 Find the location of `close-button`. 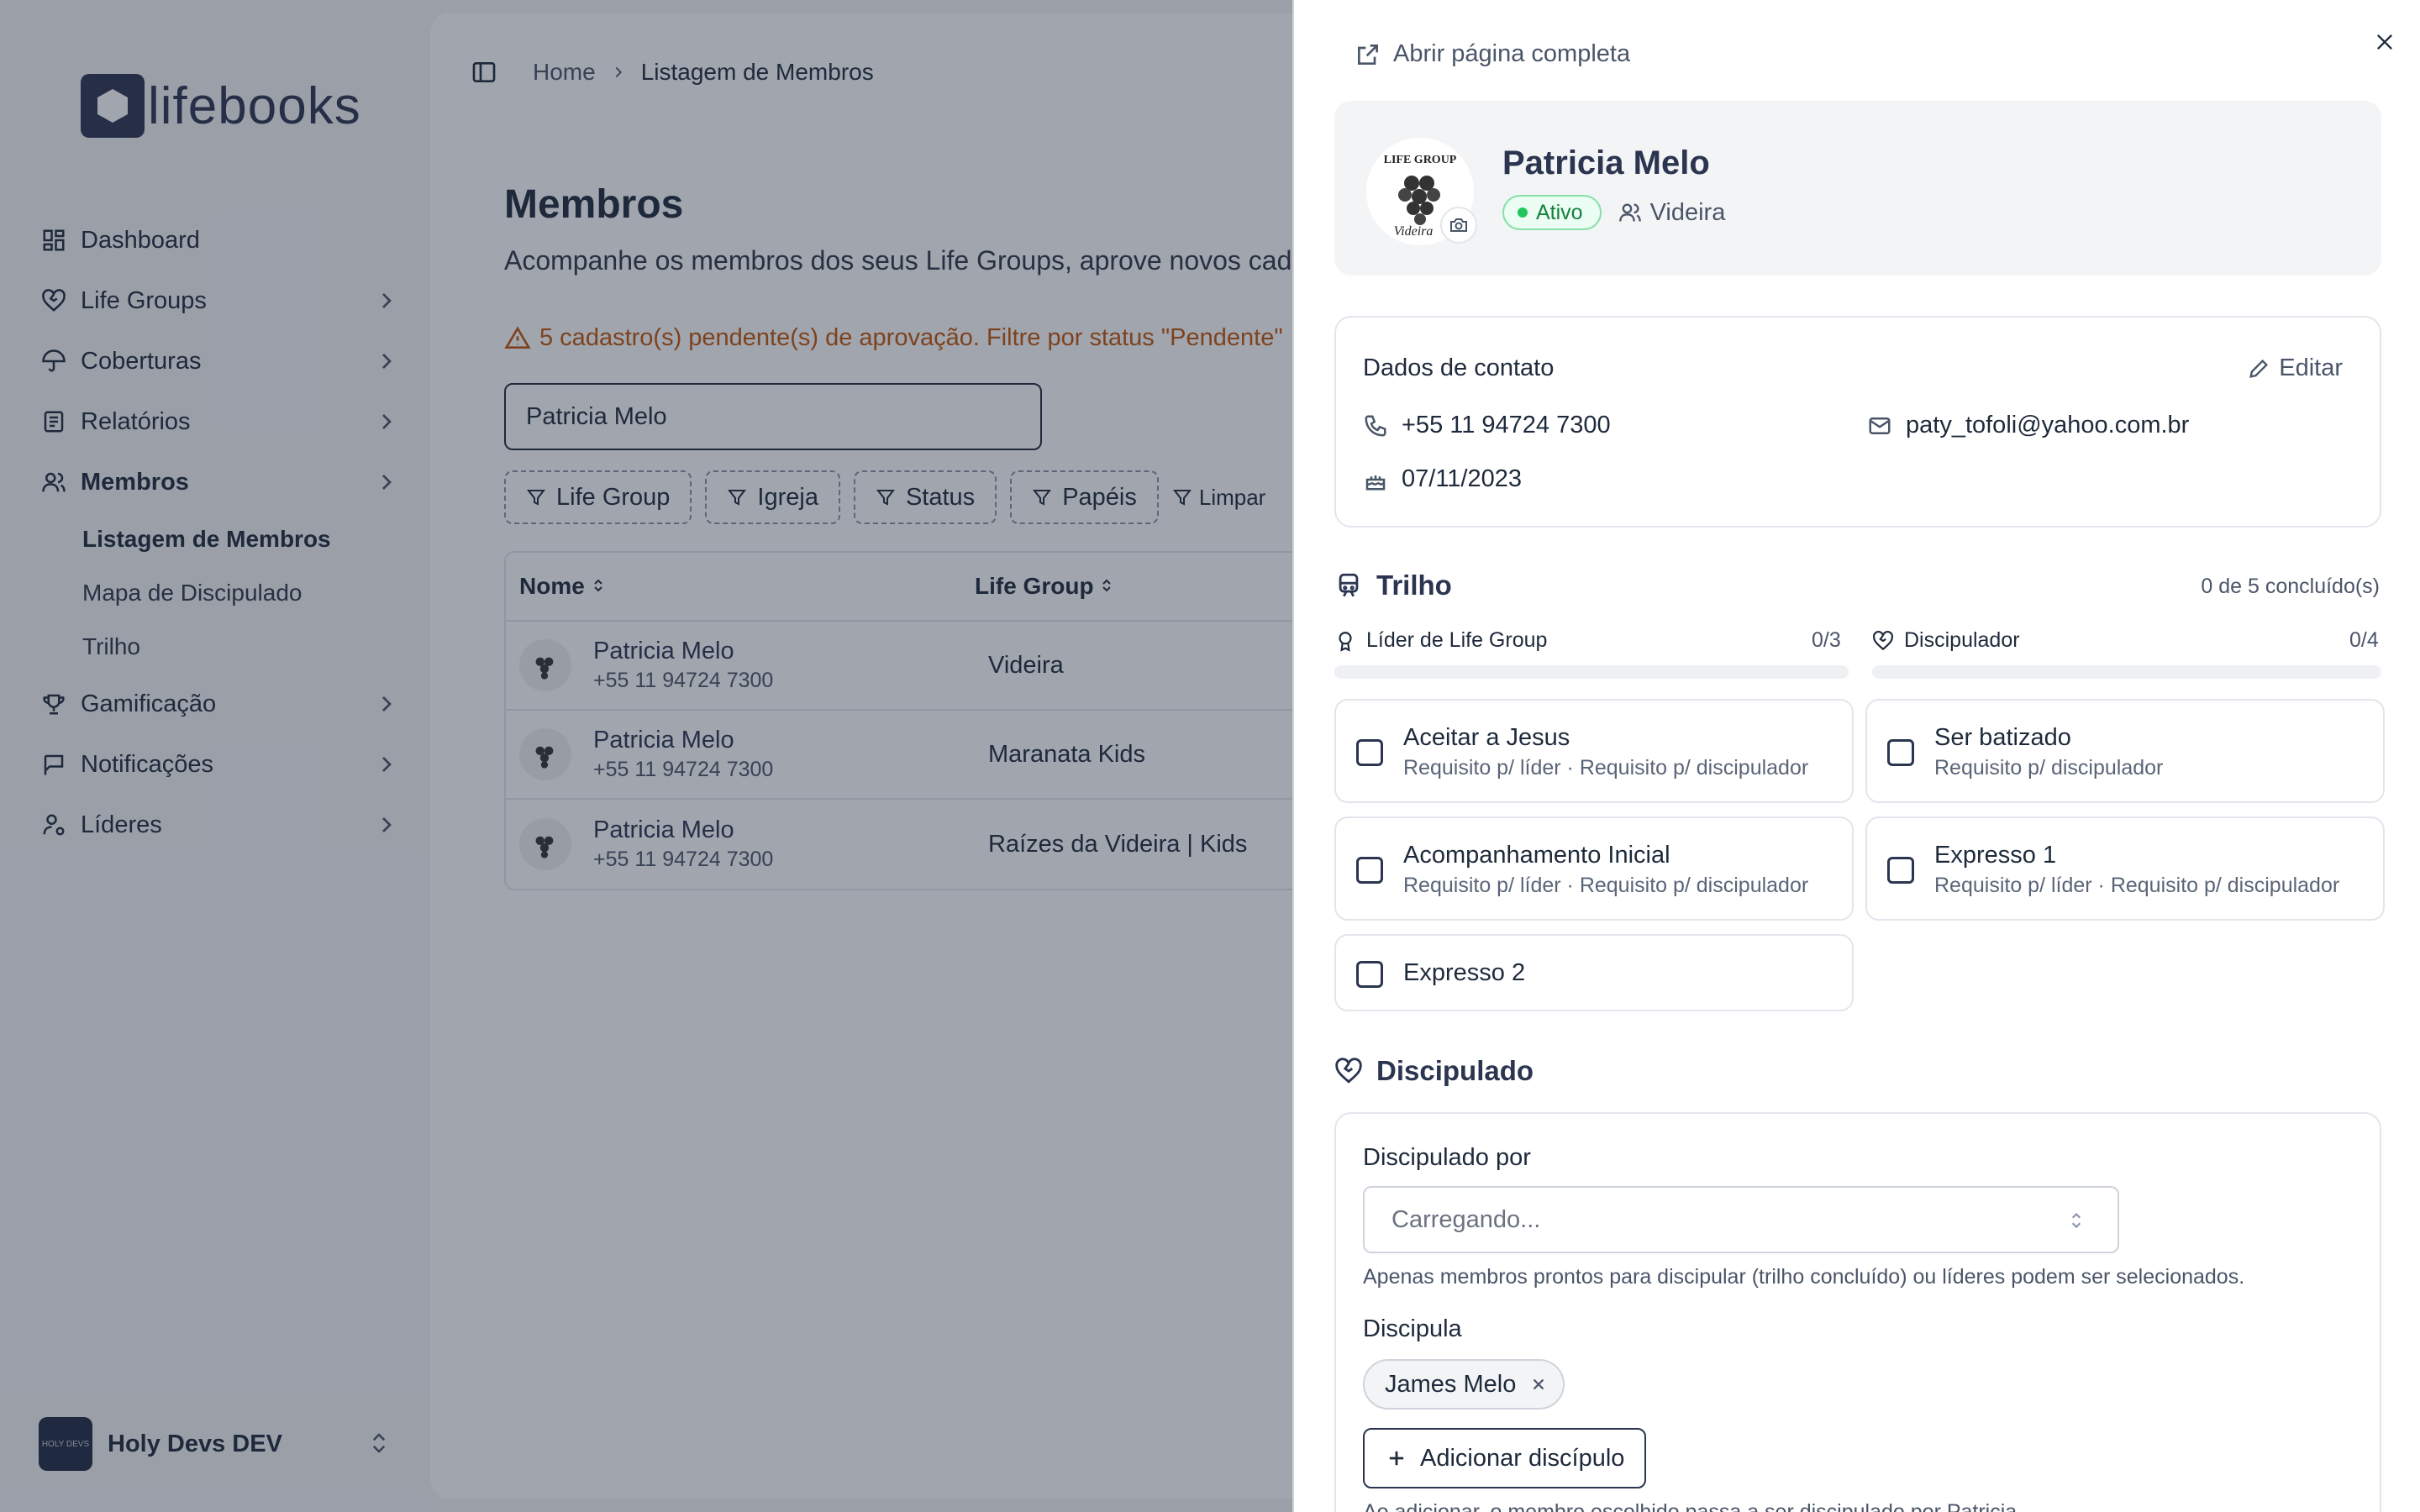

close-button is located at coordinates (2385, 42).